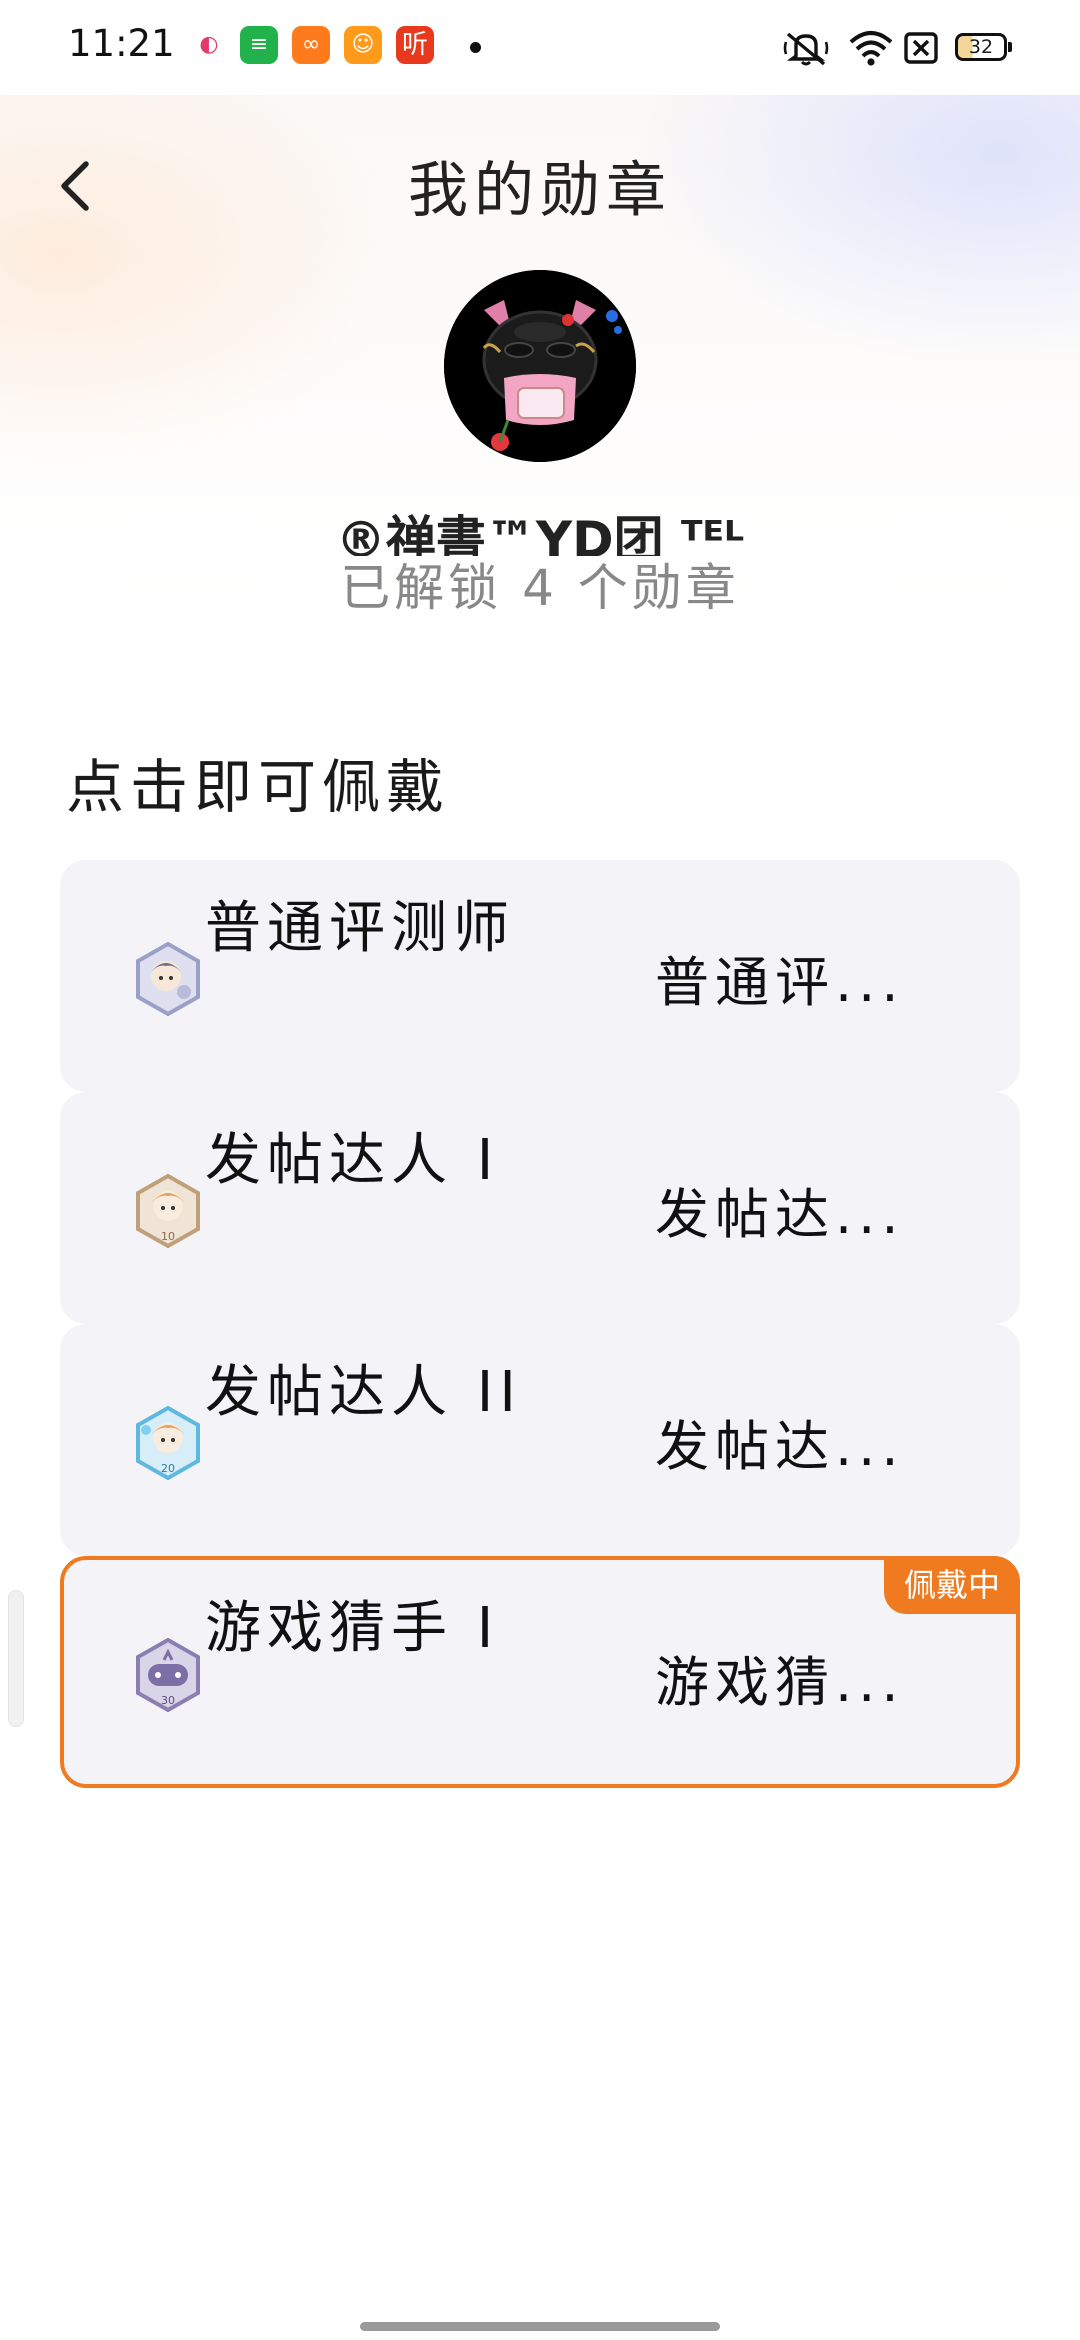 This screenshot has height=2340, width=1080. Describe the element at coordinates (871, 48) in the screenshot. I see `wifi-icon` at that location.